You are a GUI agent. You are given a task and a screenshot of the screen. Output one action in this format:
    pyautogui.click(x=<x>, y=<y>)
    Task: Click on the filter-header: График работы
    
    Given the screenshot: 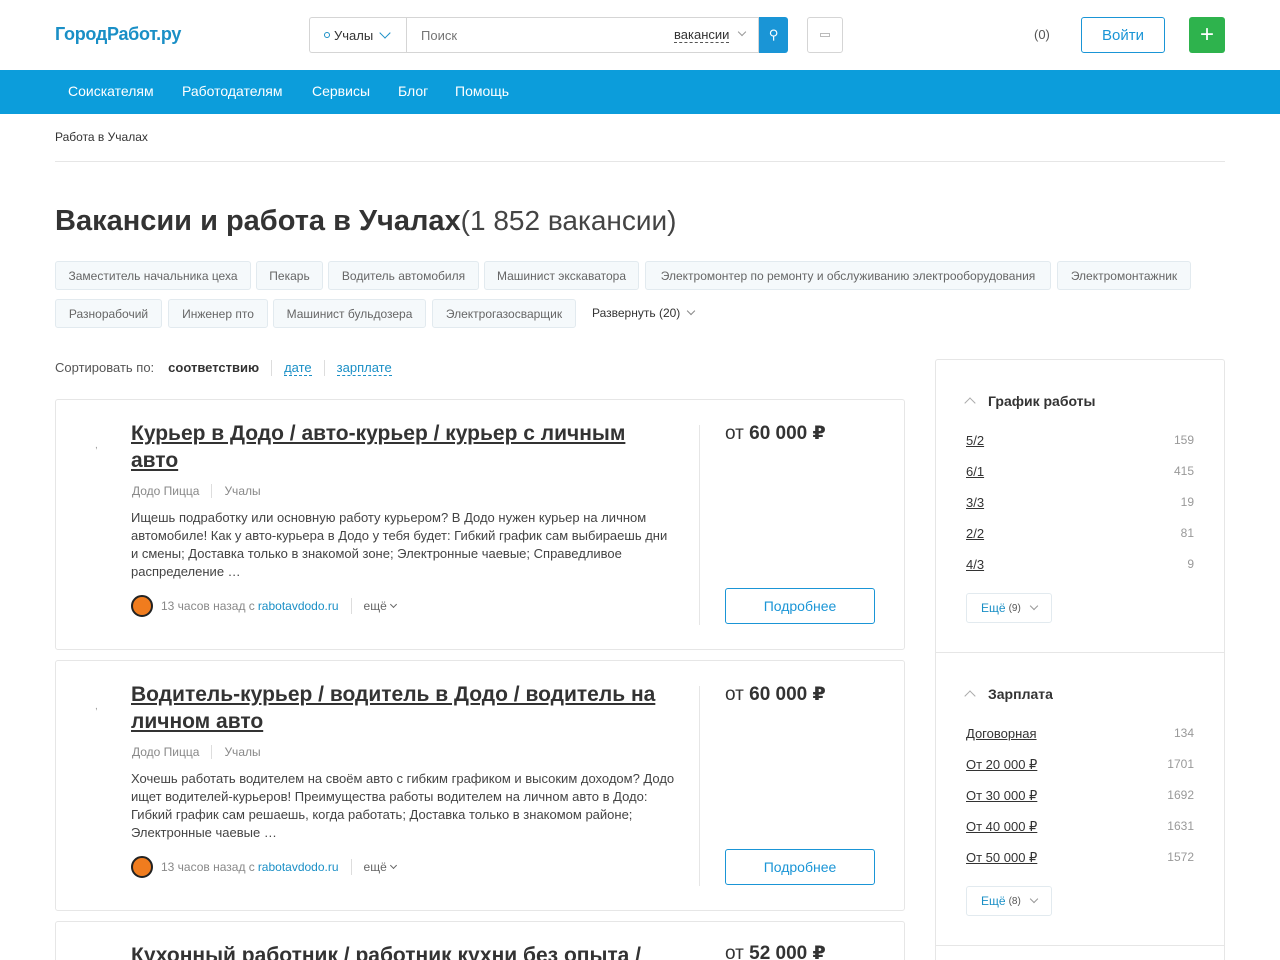 What is the action you would take?
    pyautogui.click(x=1030, y=401)
    